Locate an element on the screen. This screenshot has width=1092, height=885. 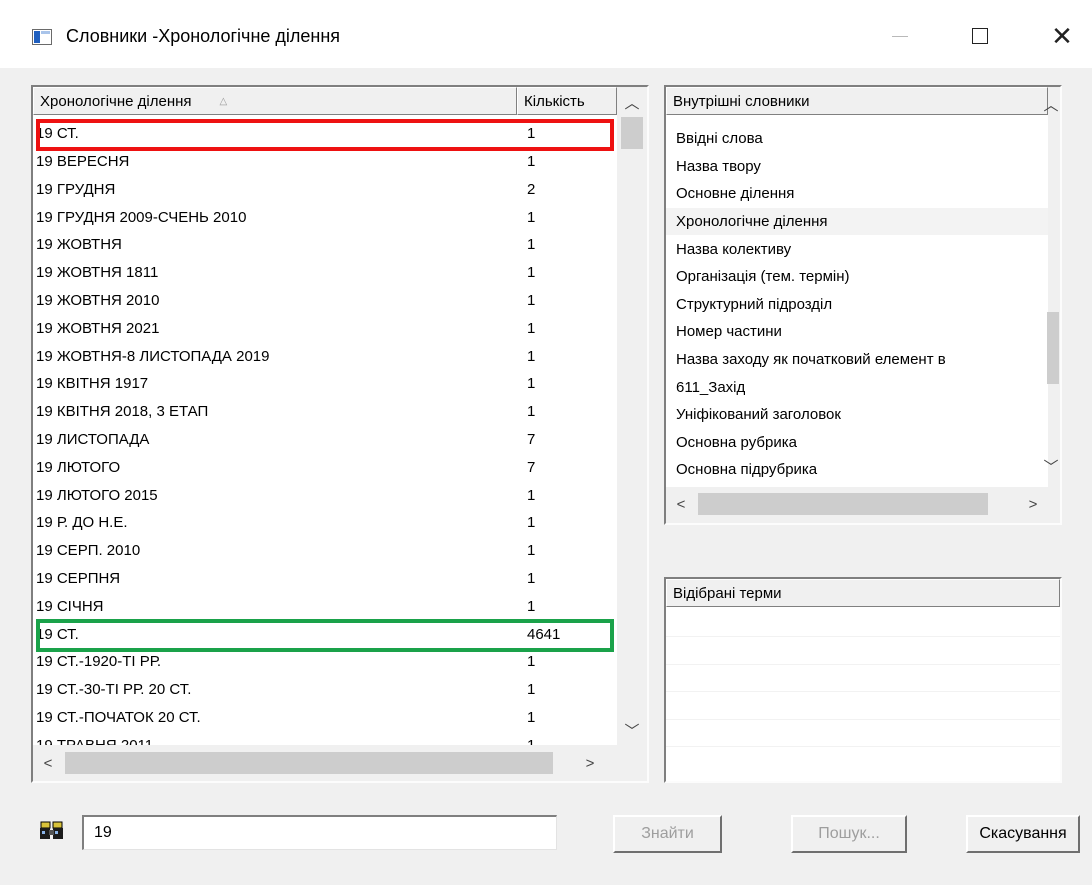
column-header-name: Хронологічне ділення △ is located at coordinates (275, 101).